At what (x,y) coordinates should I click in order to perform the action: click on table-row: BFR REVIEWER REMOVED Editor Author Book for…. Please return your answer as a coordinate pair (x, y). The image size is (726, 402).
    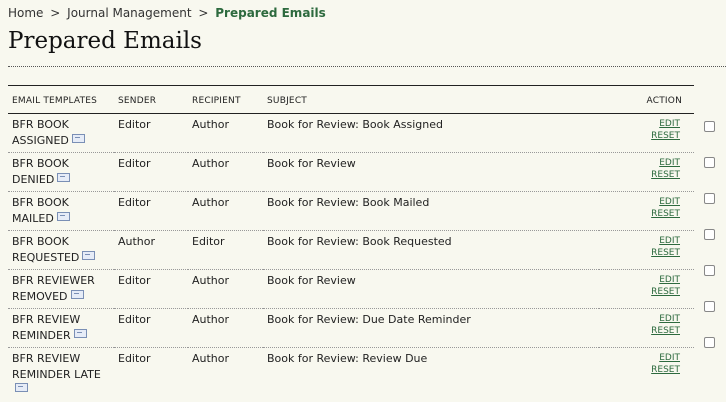
    Looking at the image, I should click on (351, 289).